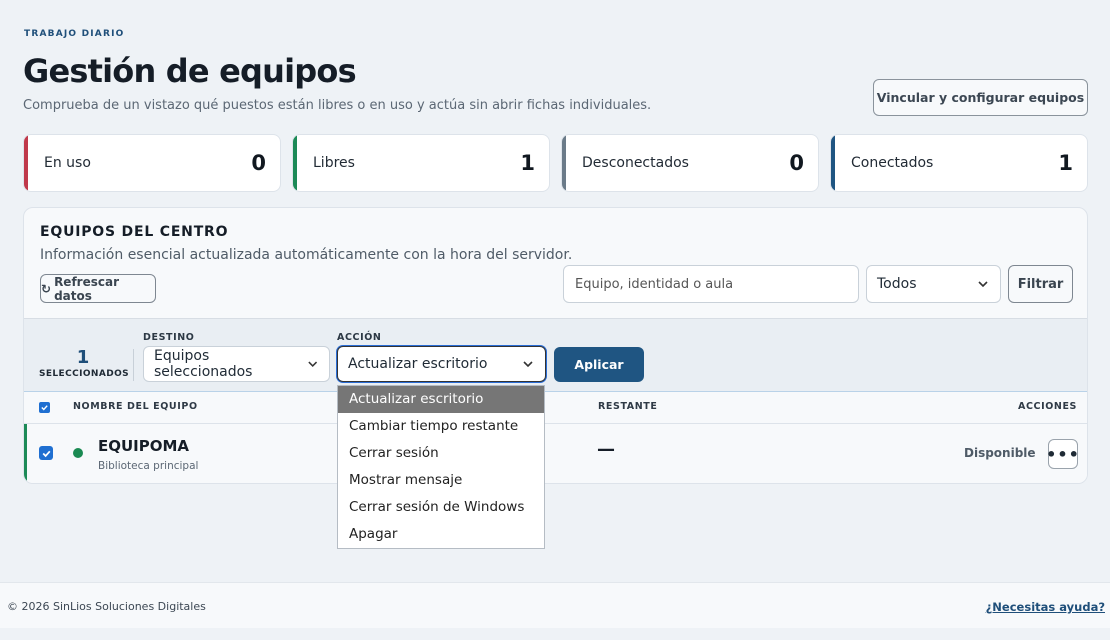  What do you see at coordinates (78, 453) in the screenshot?
I see `status-dot-icon` at bounding box center [78, 453].